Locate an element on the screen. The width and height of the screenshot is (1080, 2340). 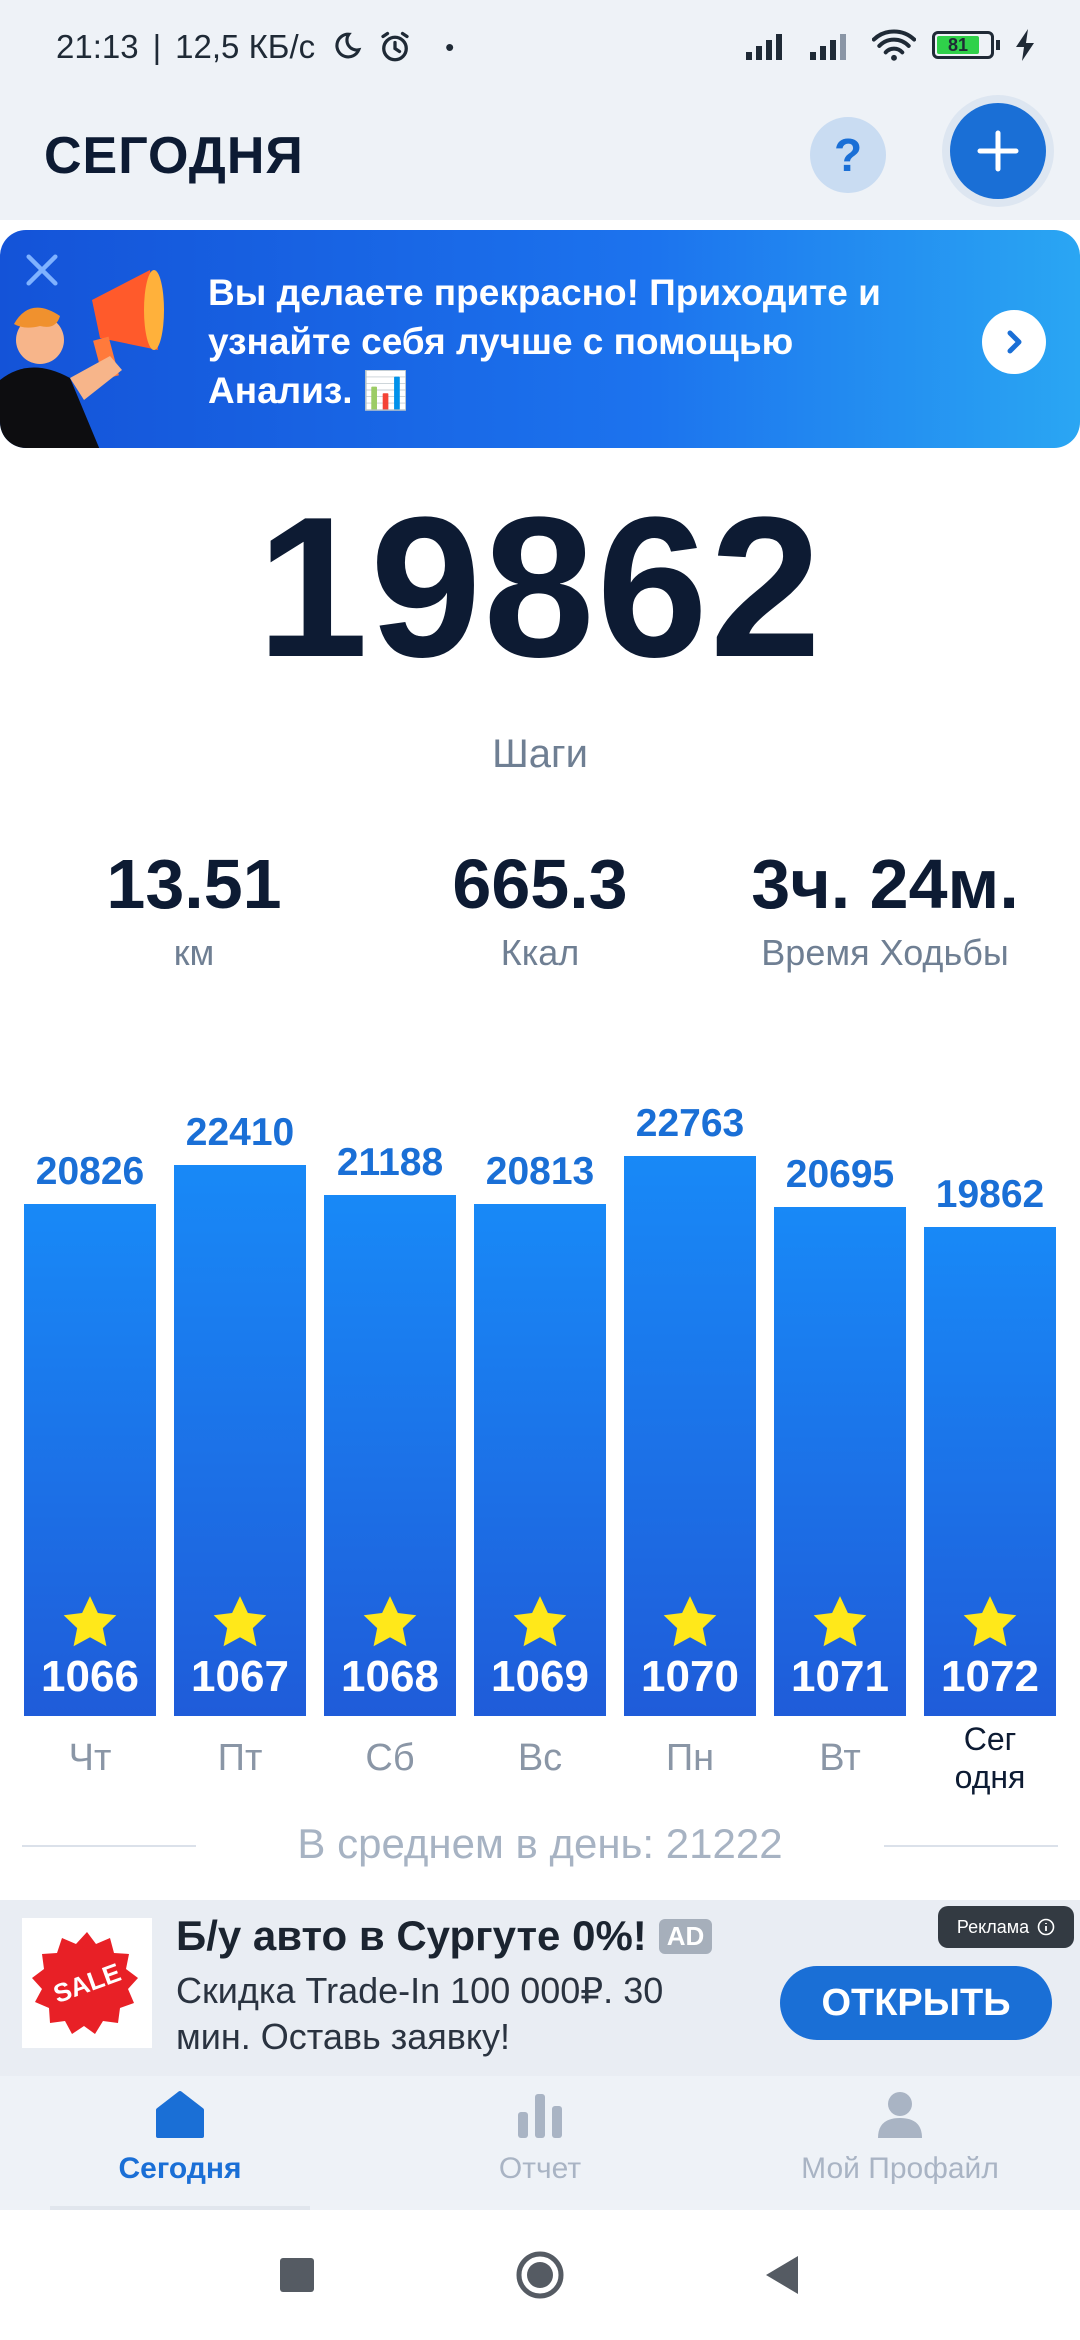
today-line-1: Сег is located at coordinates (990, 1739).